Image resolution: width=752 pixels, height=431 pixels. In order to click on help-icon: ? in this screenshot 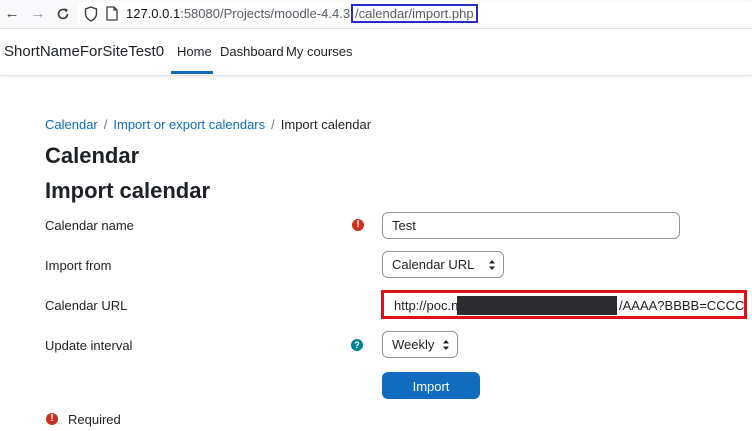, I will do `click(357, 345)`.